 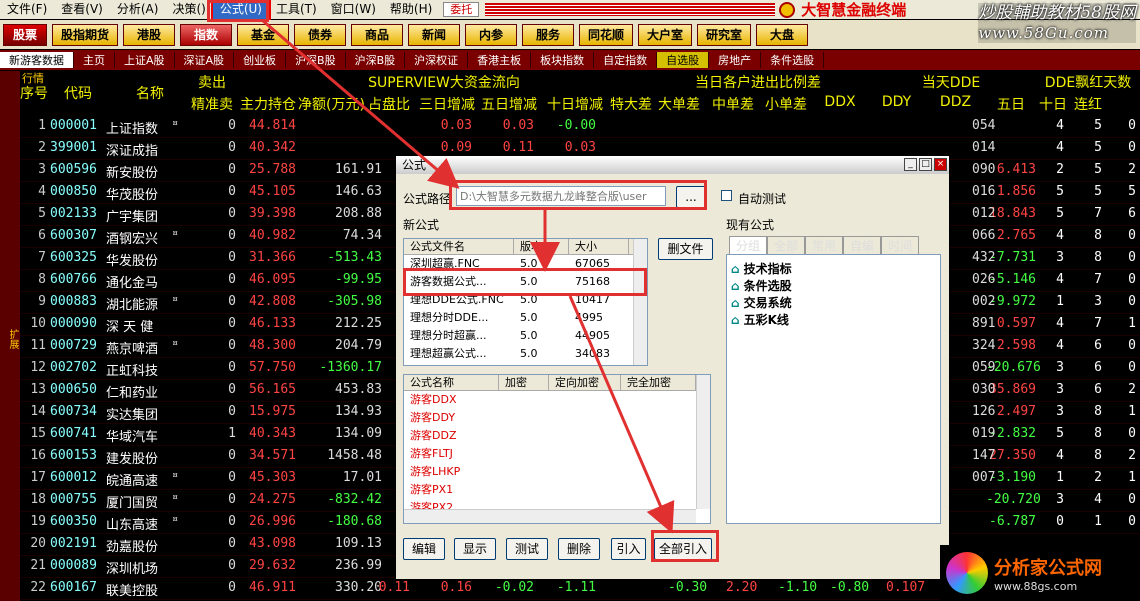 I want to click on watermark: 炒股輔助教材58股网 www.58Gu.com, so click(x=1057, y=23).